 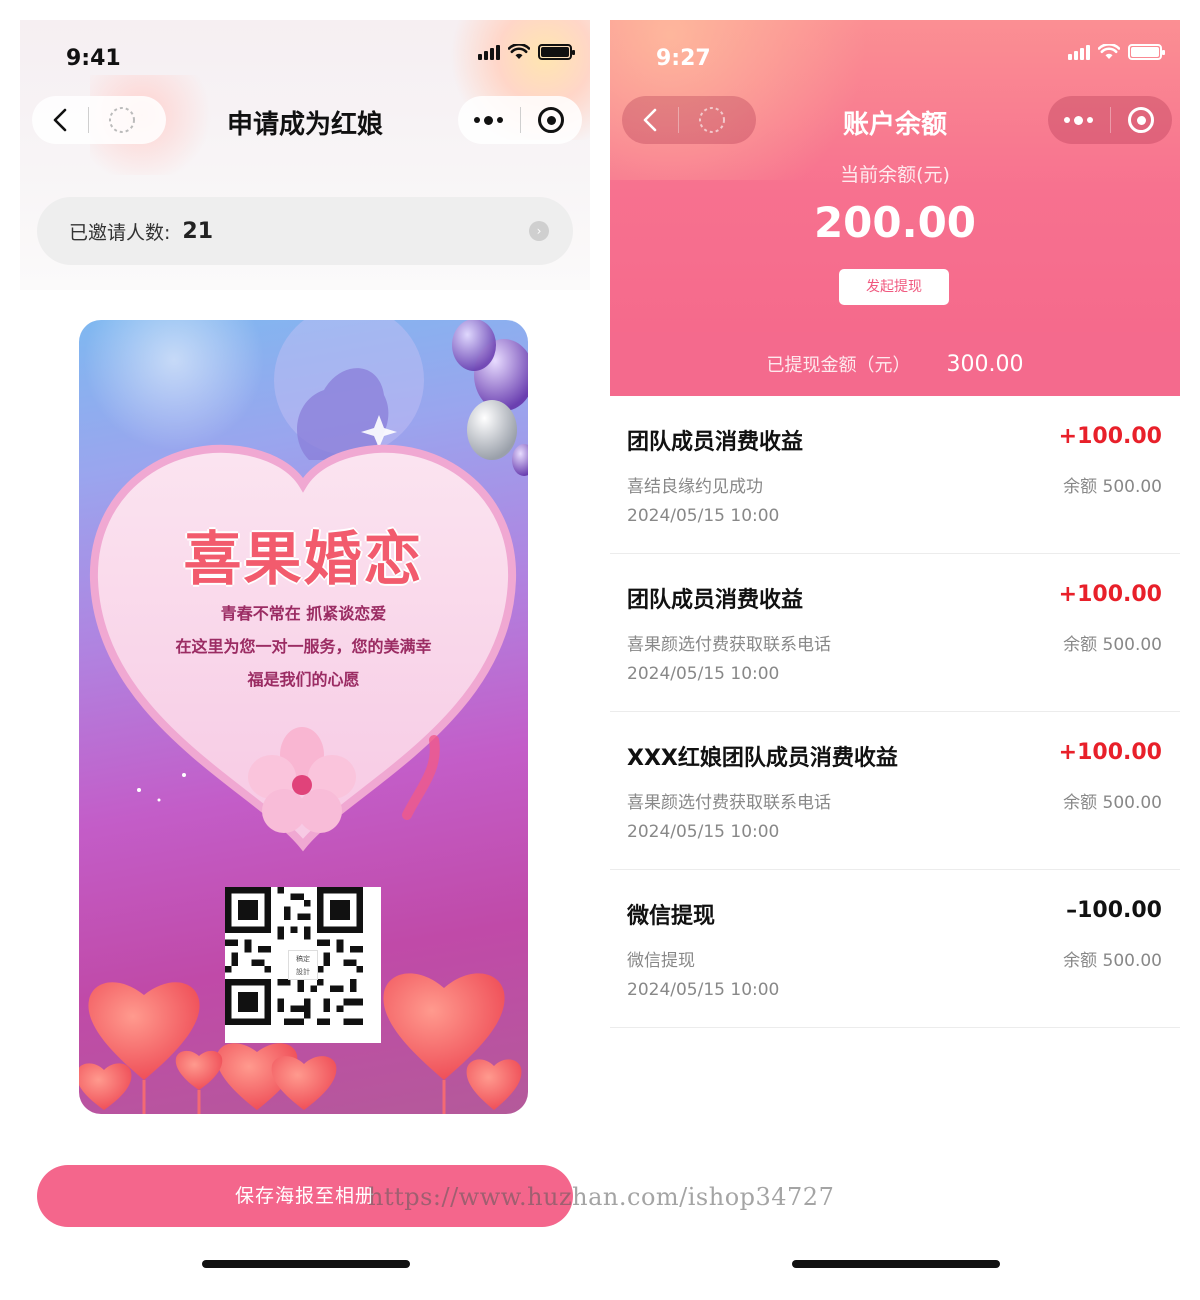 What do you see at coordinates (683, 58) in the screenshot?
I see `status-time: 9:27` at bounding box center [683, 58].